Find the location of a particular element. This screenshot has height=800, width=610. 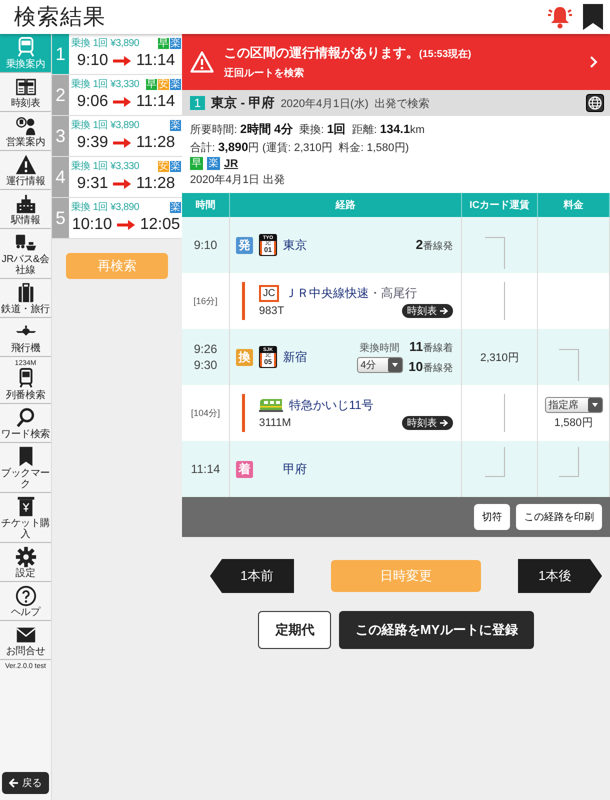

nav-item: 運行情報 is located at coordinates (25, 170).